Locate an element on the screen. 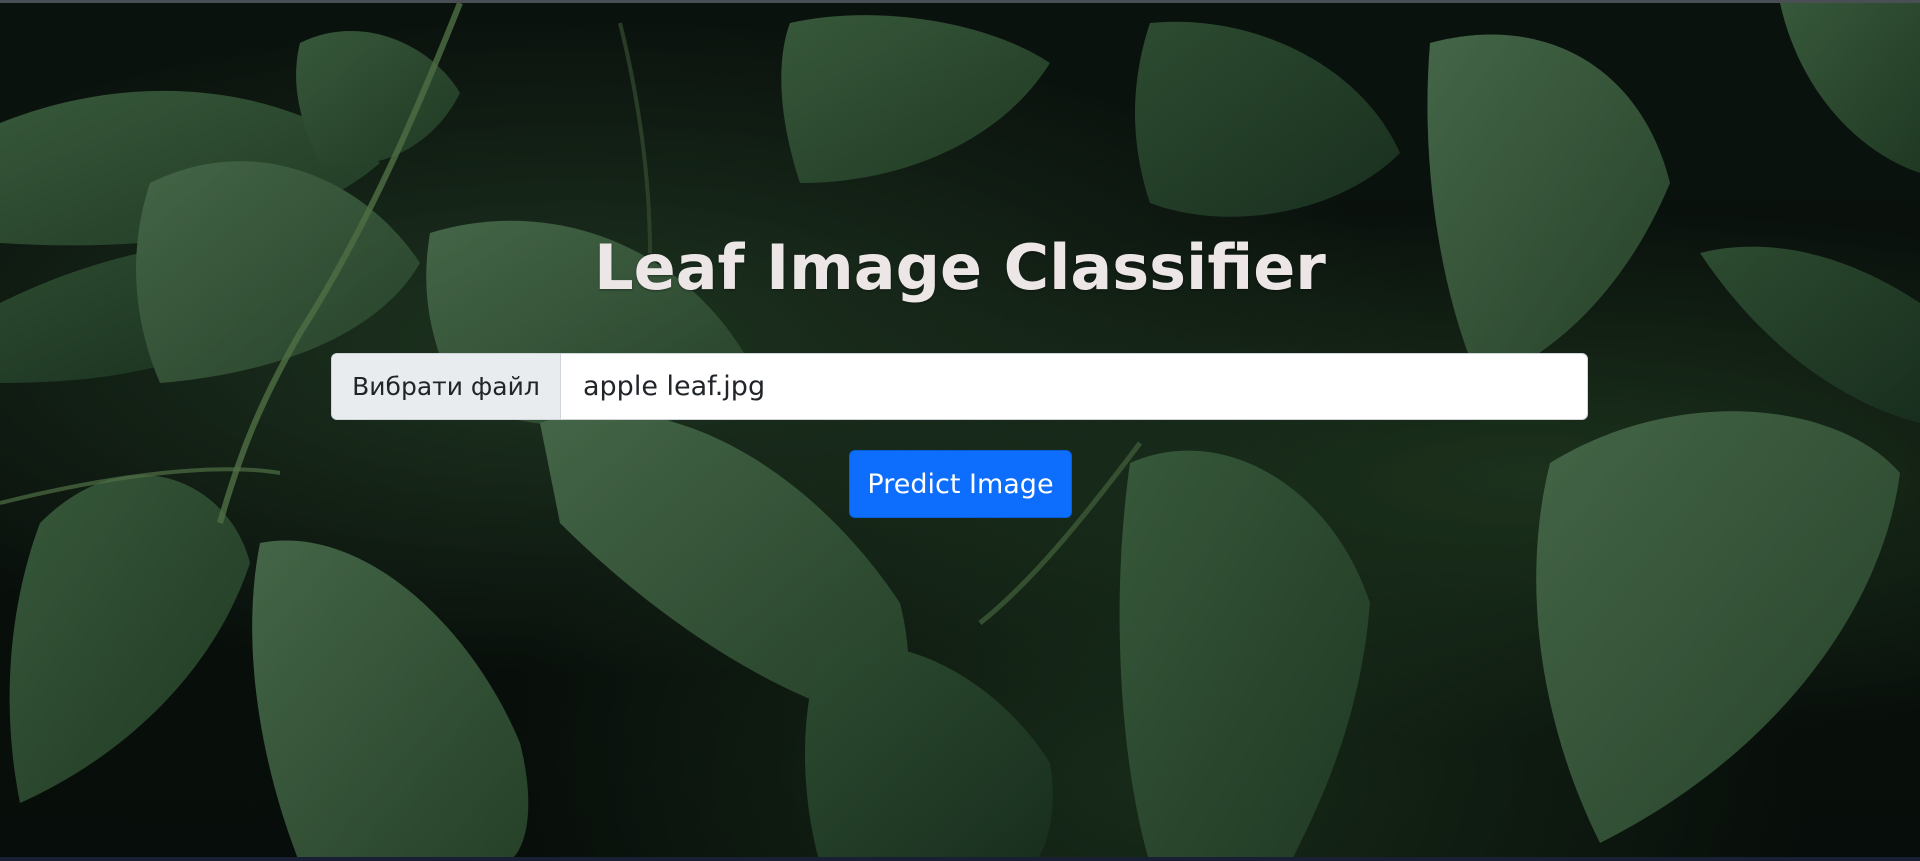 The image size is (1920, 861). choose-file-button: Вибрати файл is located at coordinates (446, 386).